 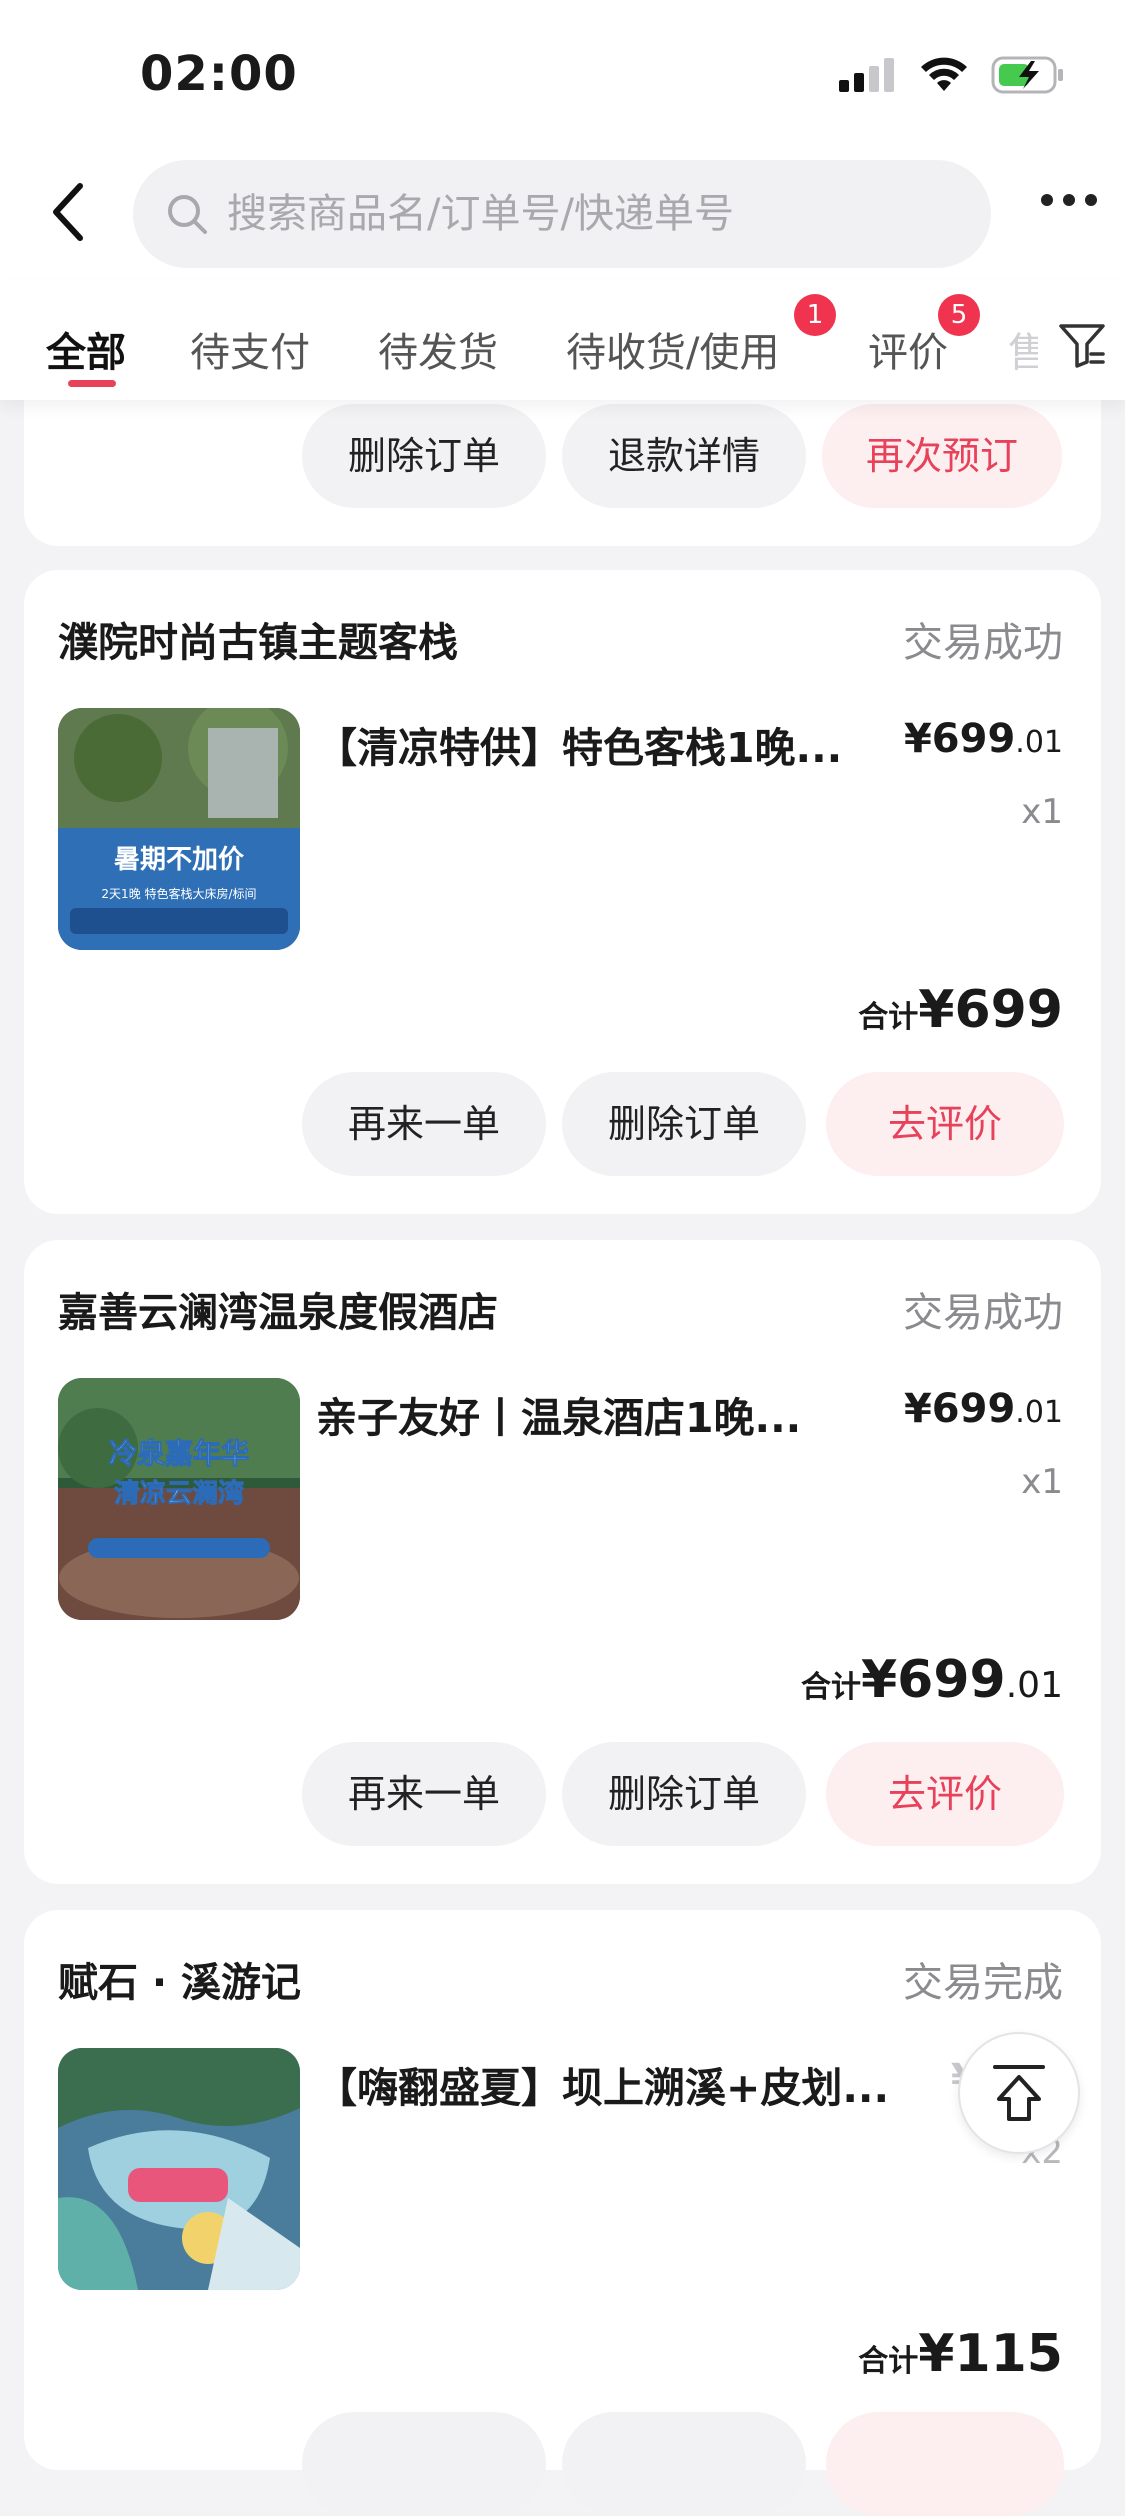 What do you see at coordinates (86, 349) in the screenshot?
I see `tab-all: 全部` at bounding box center [86, 349].